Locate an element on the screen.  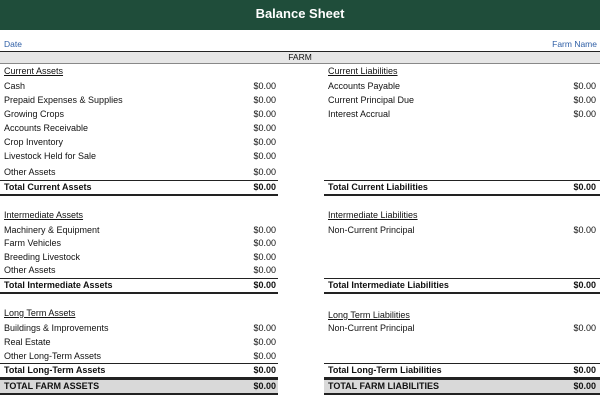
list-item: Other Long-Term Assets $0.00 is located at coordinates (140, 356).